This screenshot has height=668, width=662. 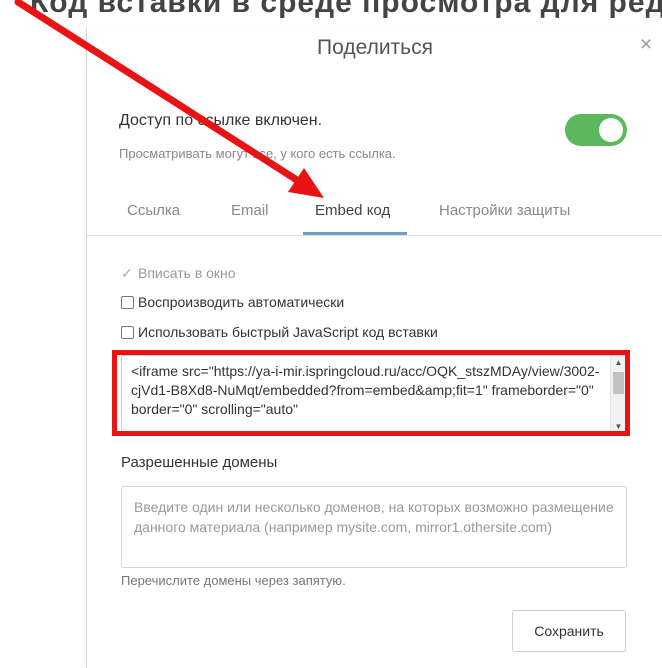 I want to click on share-tabs: Ссылка Email Embed код Настройки защиты, so click(x=374, y=212).